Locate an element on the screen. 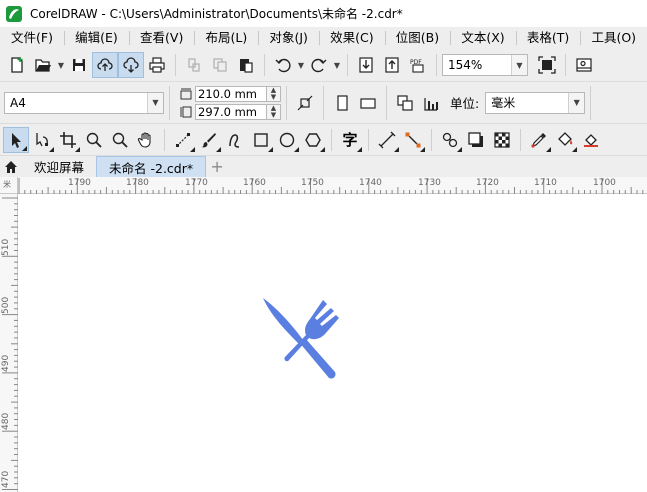 Image resolution: width=647 pixels, height=492 pixels. cloud-upload-button is located at coordinates (105, 65).